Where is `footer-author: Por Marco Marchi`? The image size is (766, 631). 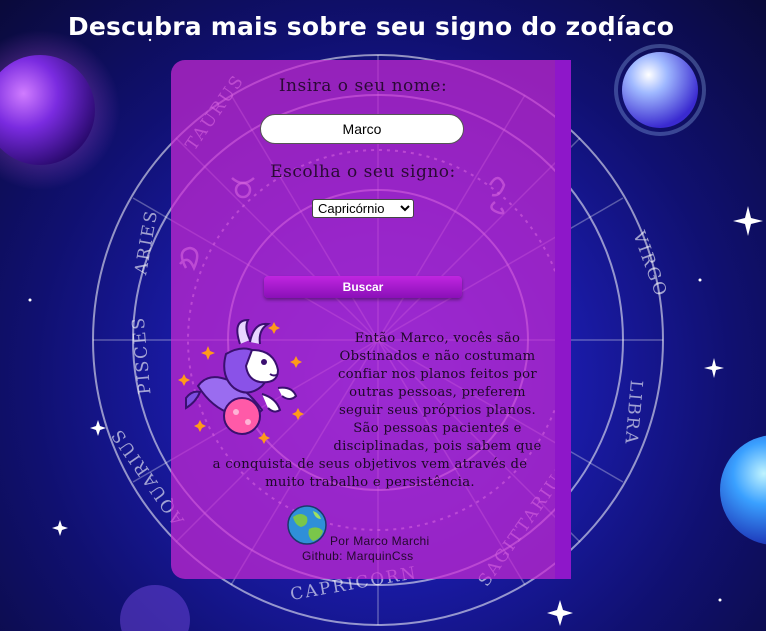
footer-author: Por Marco Marchi is located at coordinates (380, 541).